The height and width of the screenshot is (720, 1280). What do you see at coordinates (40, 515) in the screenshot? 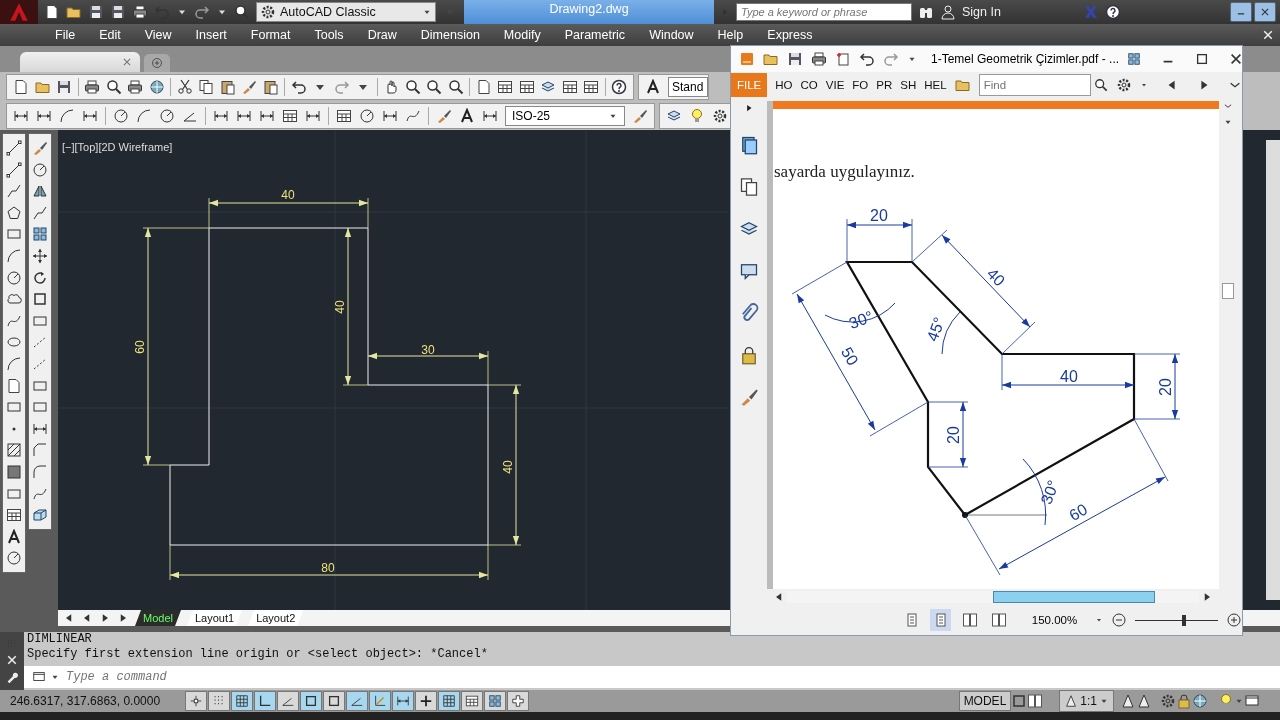
I see `box-icon` at bounding box center [40, 515].